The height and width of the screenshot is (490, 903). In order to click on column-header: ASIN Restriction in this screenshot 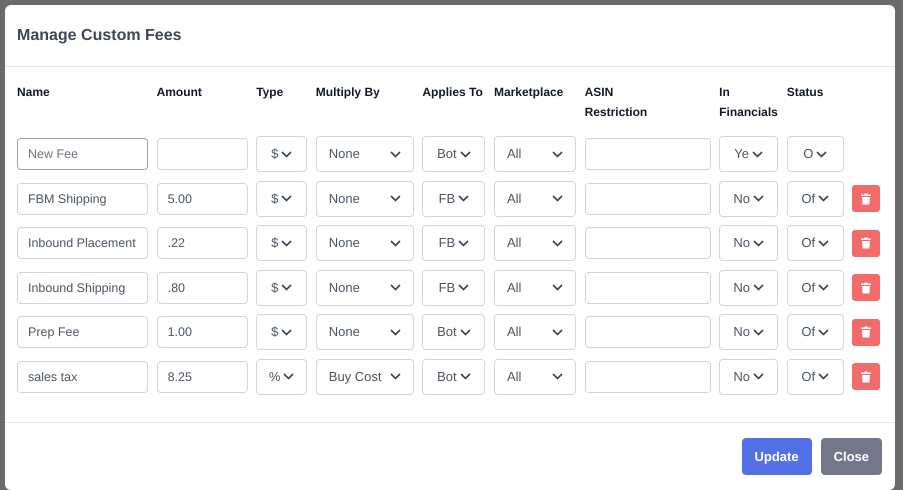, I will do `click(616, 102)`.